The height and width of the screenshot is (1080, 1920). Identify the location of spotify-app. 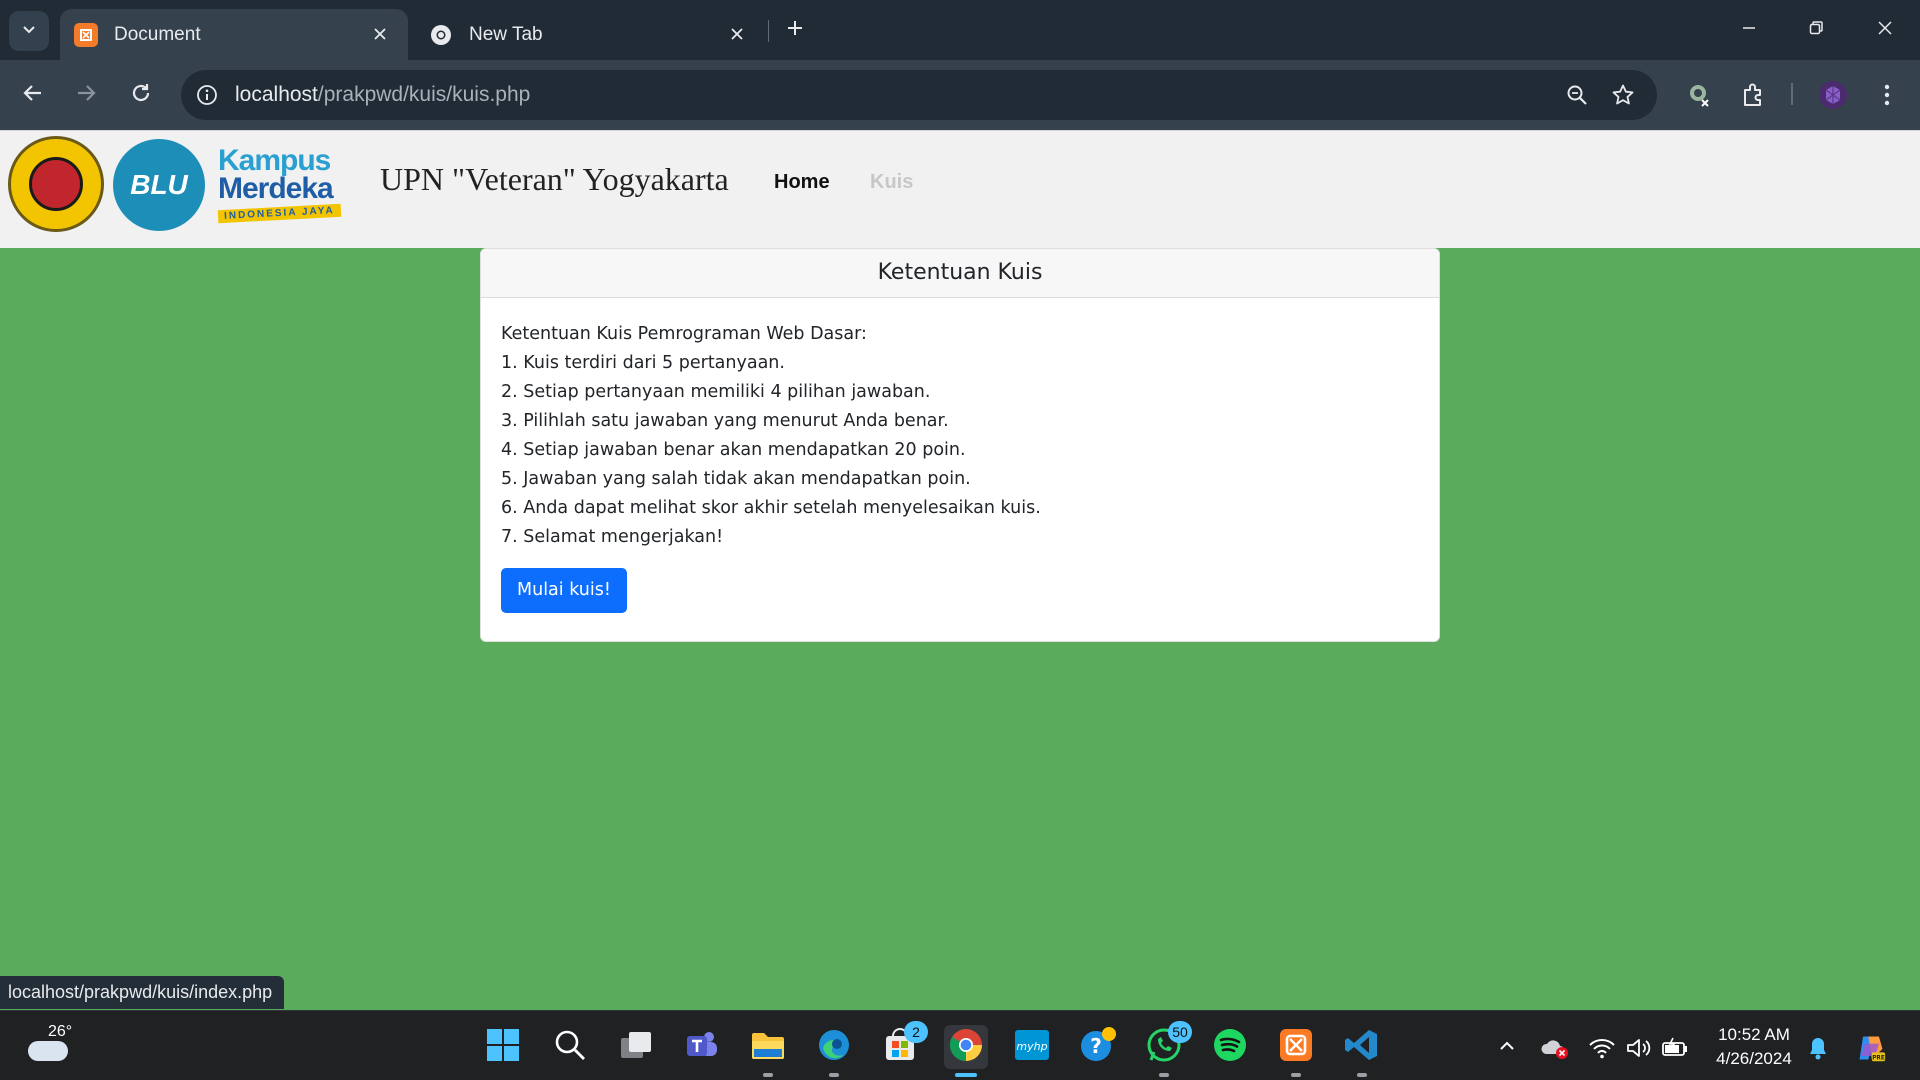
(1230, 1047).